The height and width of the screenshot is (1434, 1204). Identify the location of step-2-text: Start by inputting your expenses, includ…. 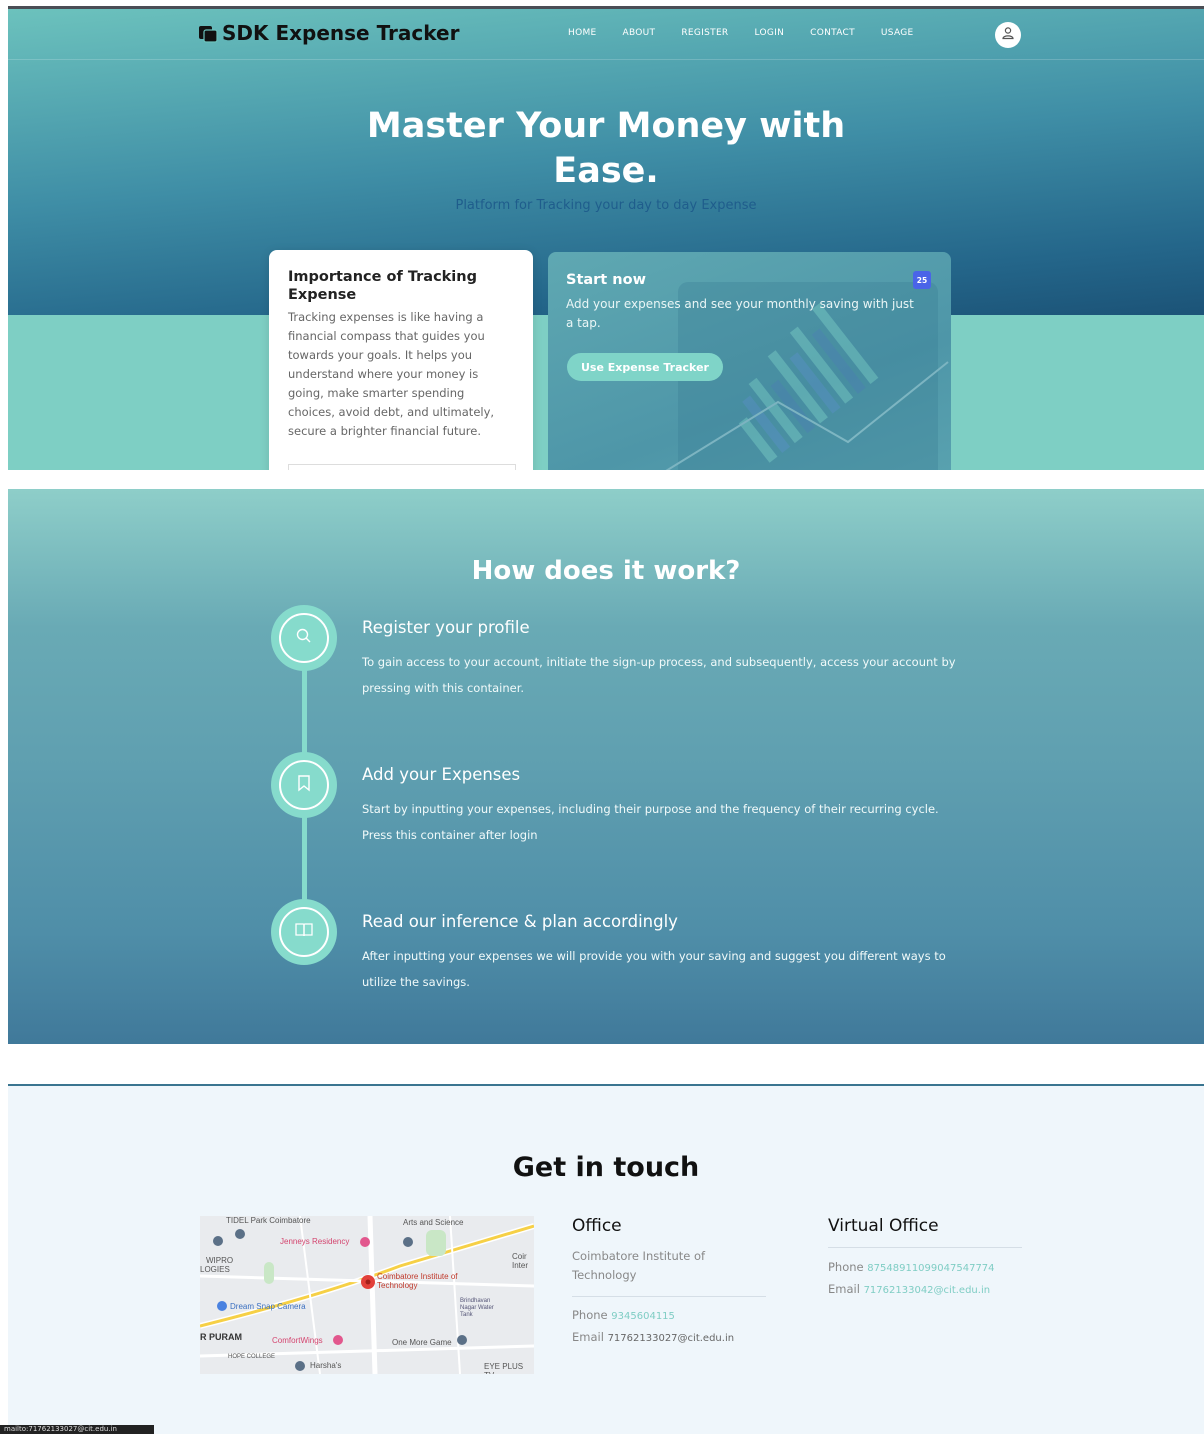
(662, 822).